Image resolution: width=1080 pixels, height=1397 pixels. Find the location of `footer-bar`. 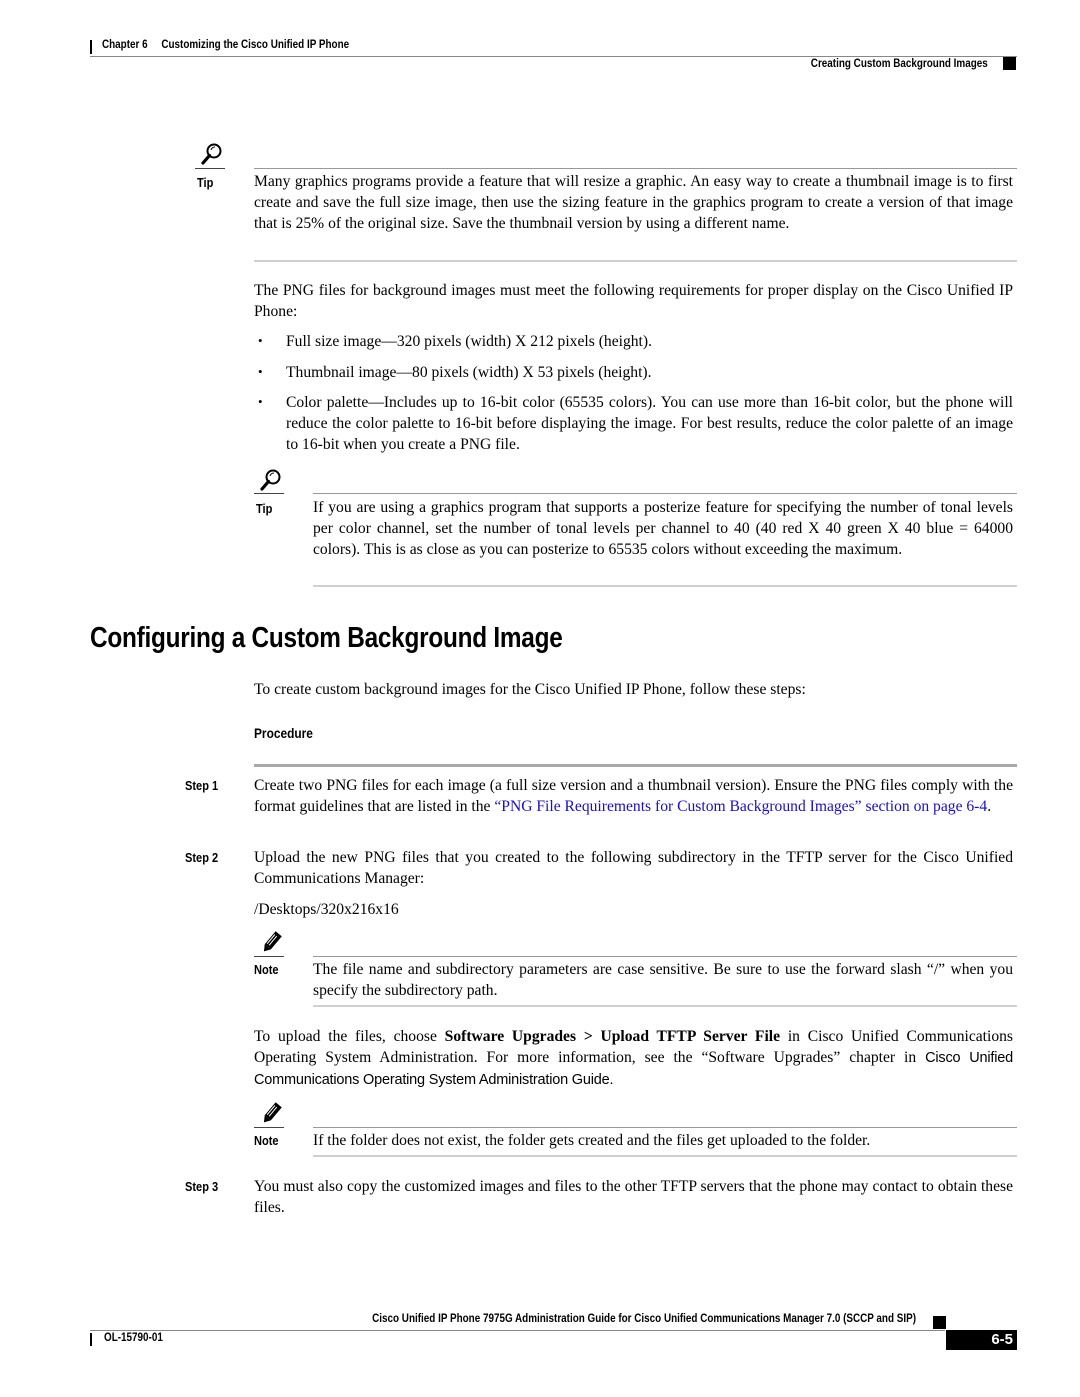

footer-bar is located at coordinates (91, 1339).